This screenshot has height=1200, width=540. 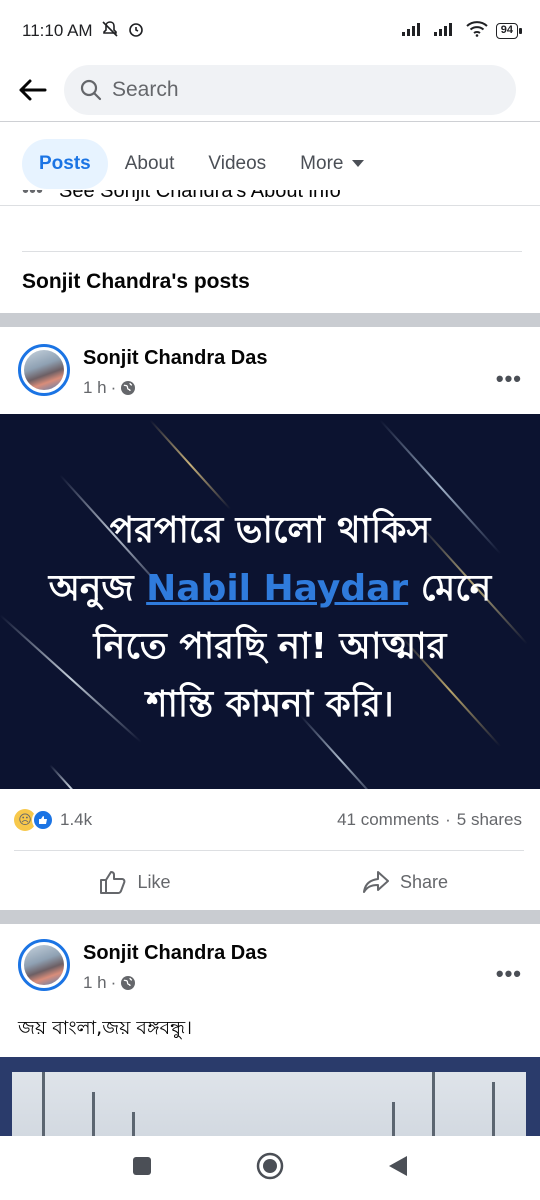 I want to click on reaction-summary: ☹ 1.4k, so click(x=53, y=820).